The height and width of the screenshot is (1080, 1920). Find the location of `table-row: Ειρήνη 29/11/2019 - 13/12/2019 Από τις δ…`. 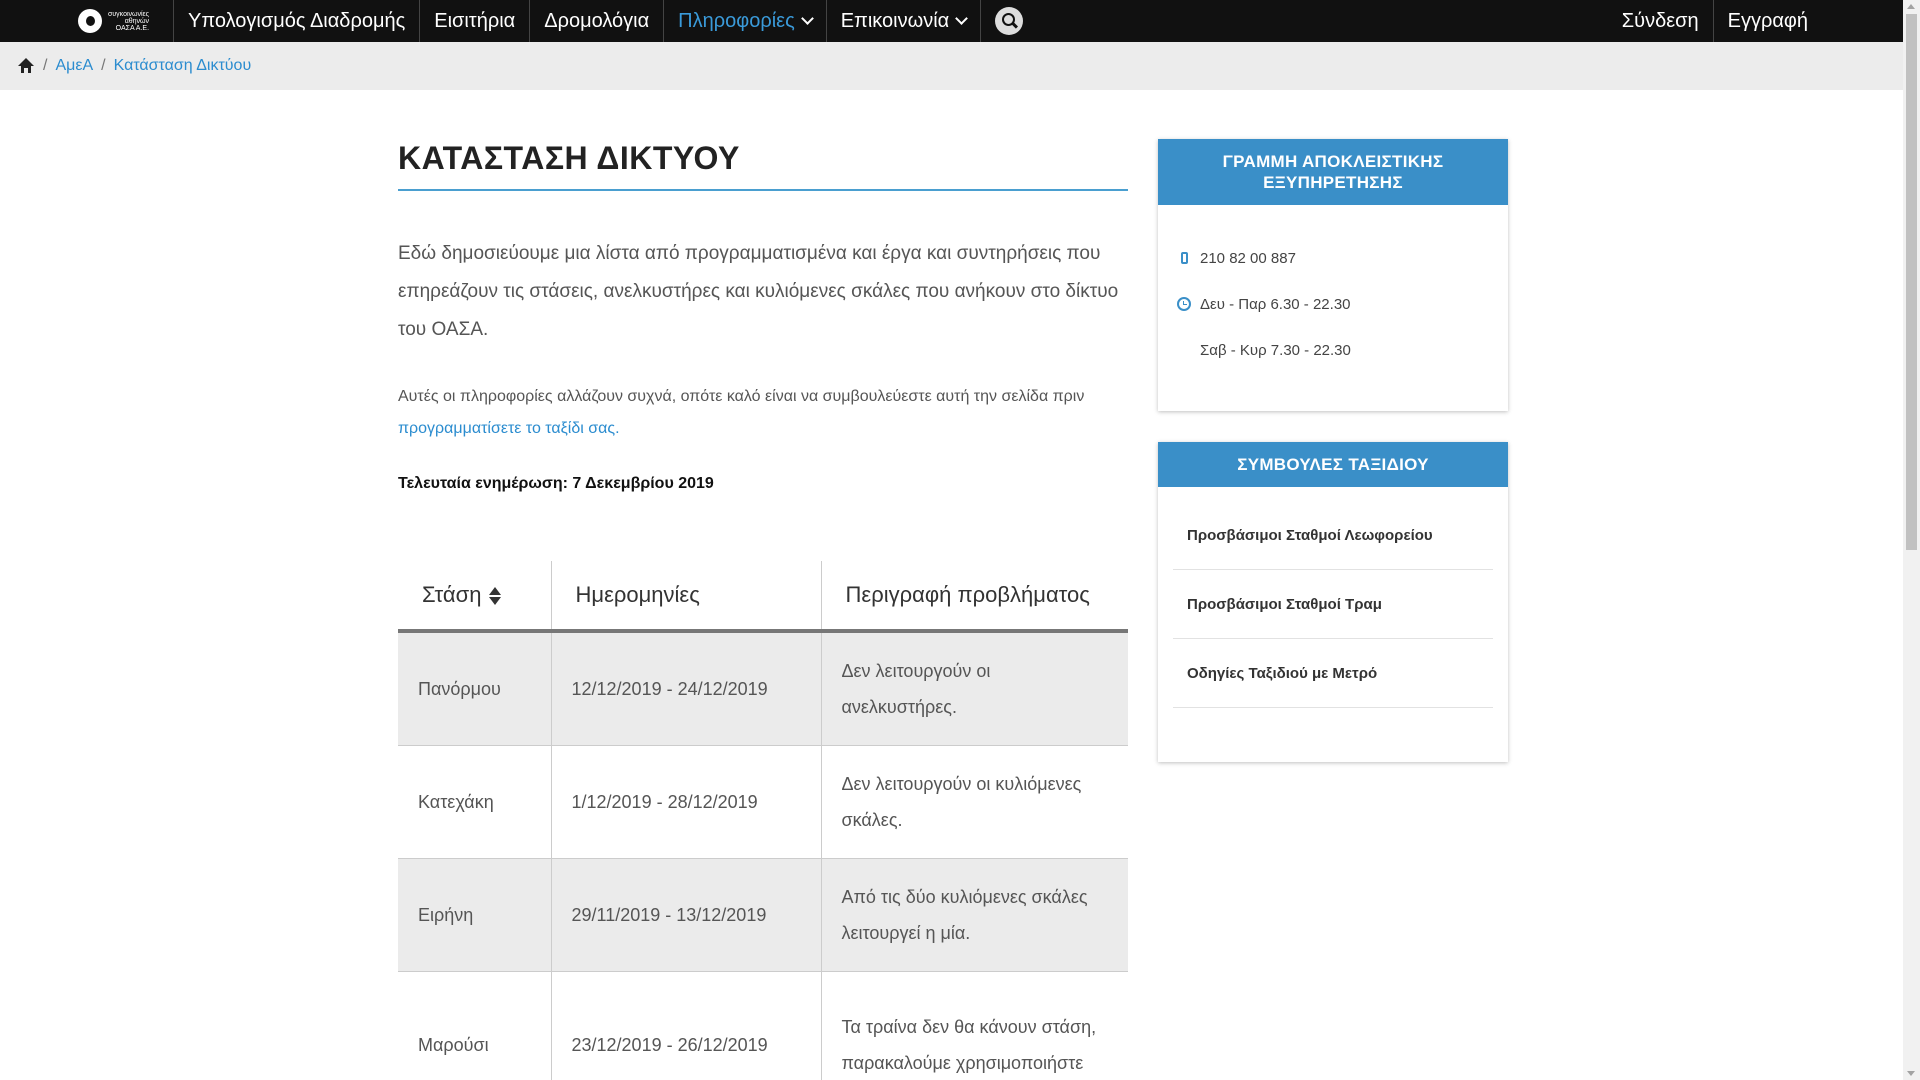

table-row: Ειρήνη 29/11/2019 - 13/12/2019 Από τις δ… is located at coordinates (763, 915).